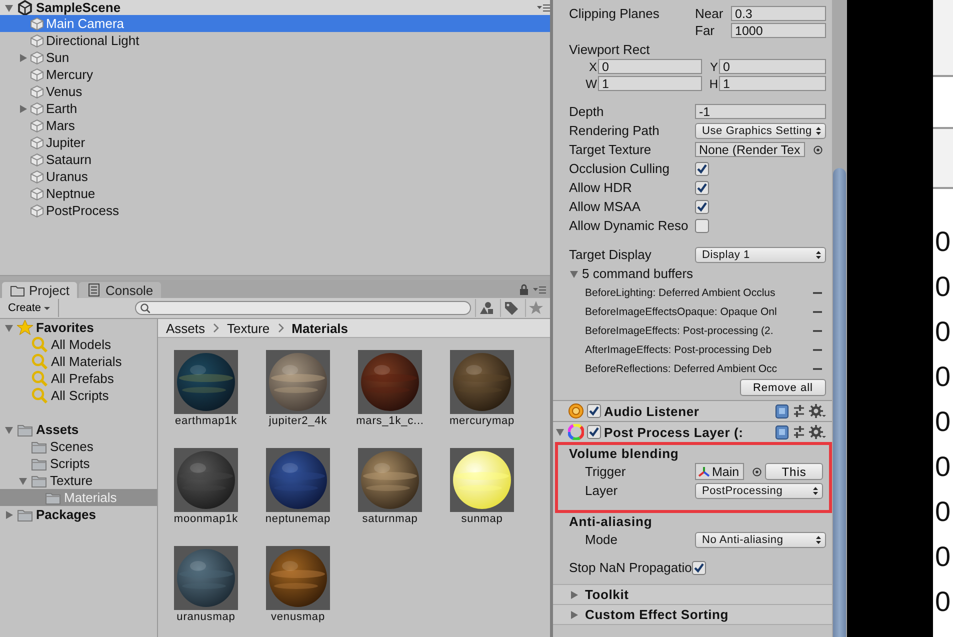 This screenshot has width=953, height=637. Describe the element at coordinates (486, 308) in the screenshot. I see `shapes-icon` at that location.